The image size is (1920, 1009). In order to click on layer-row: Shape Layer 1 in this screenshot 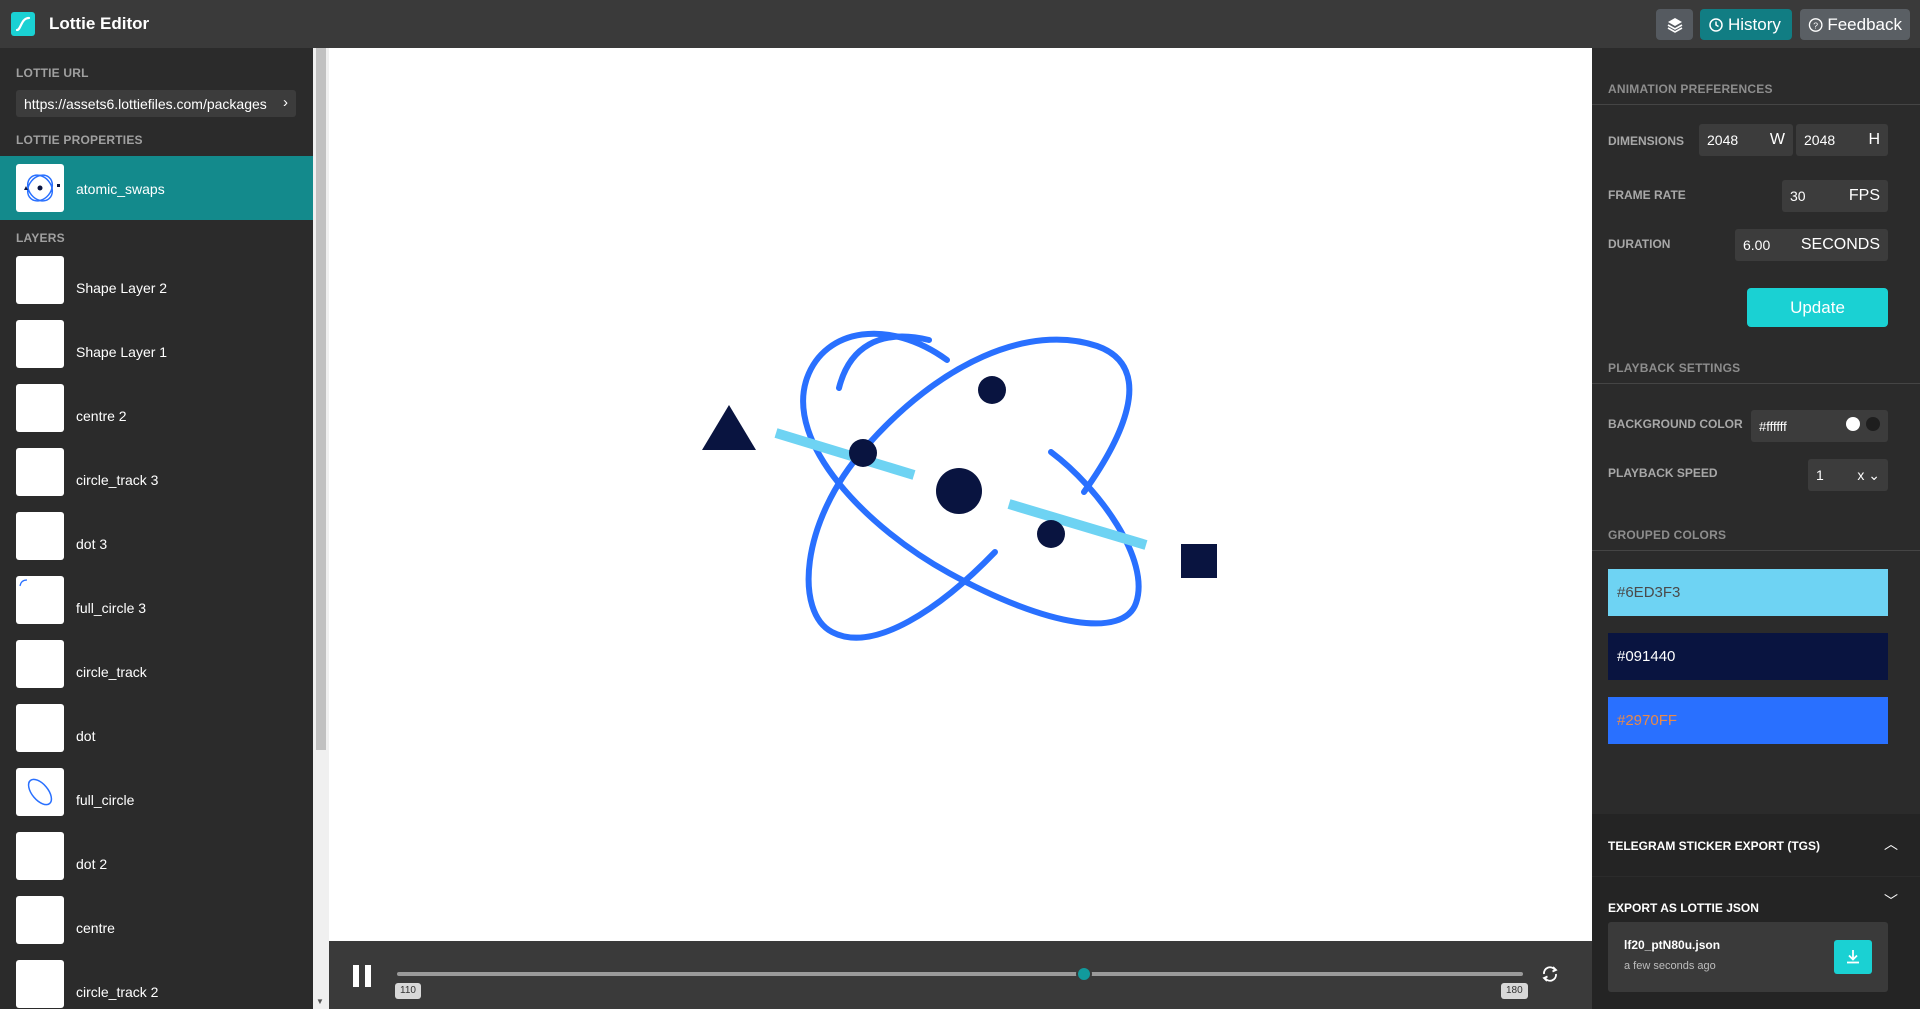, I will do `click(156, 352)`.